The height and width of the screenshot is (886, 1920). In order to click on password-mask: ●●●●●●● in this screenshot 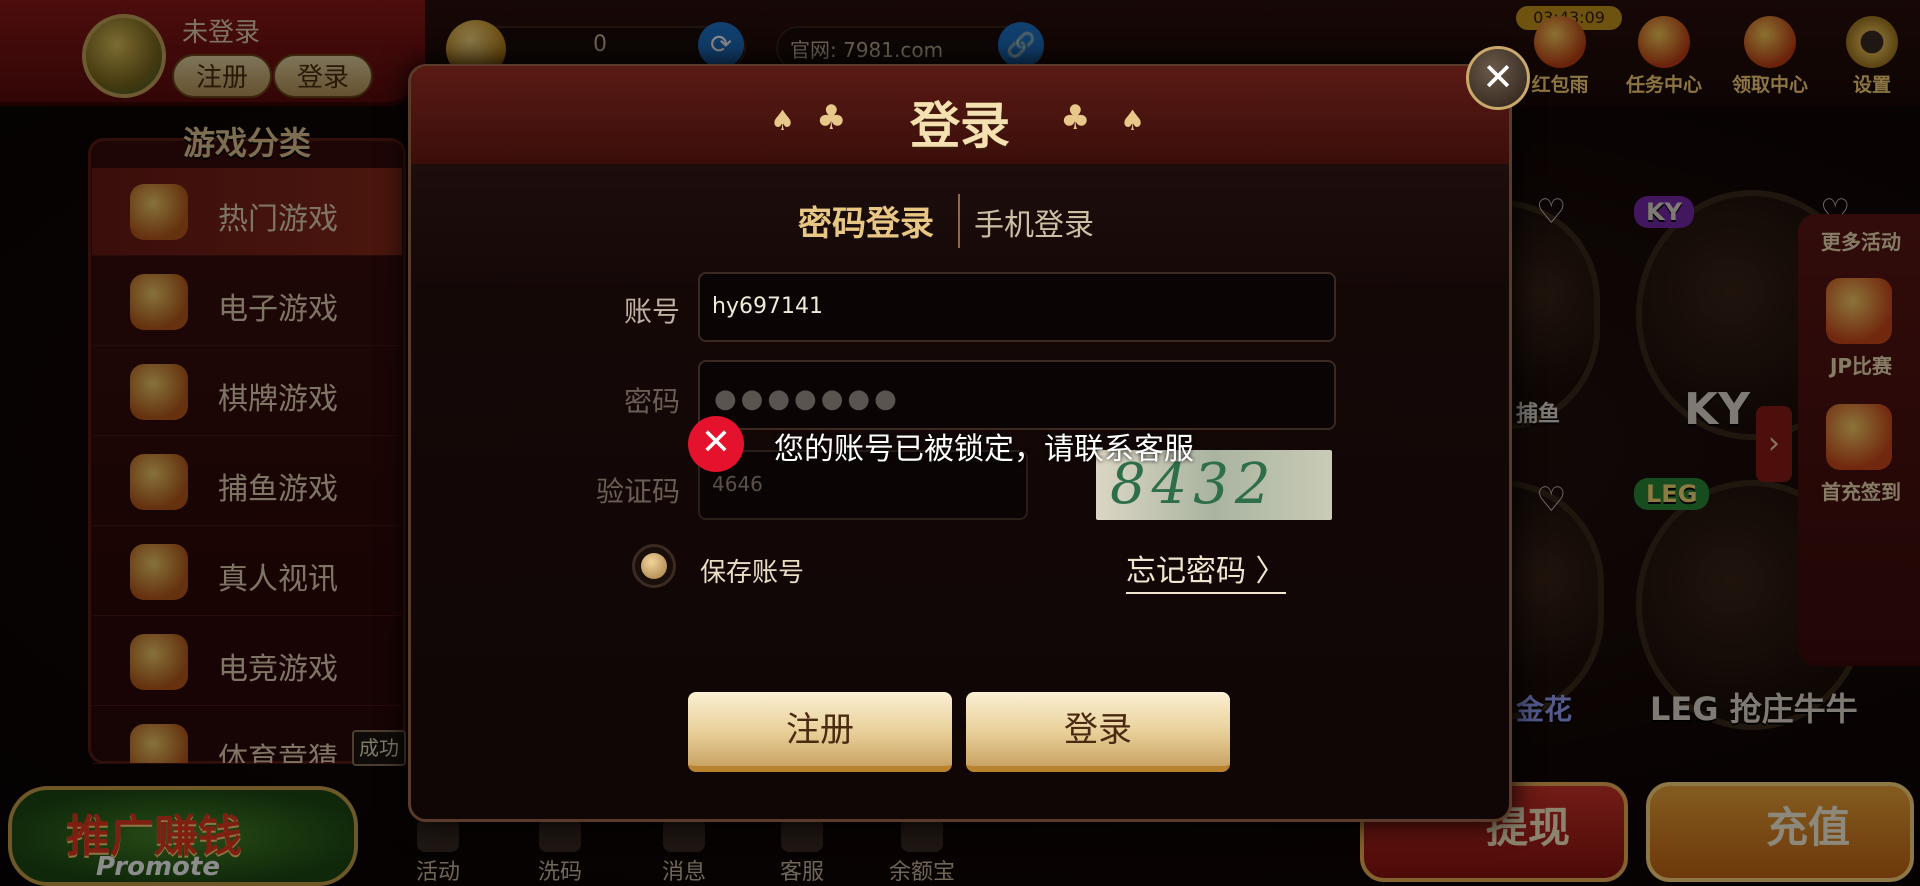, I will do `click(807, 399)`.